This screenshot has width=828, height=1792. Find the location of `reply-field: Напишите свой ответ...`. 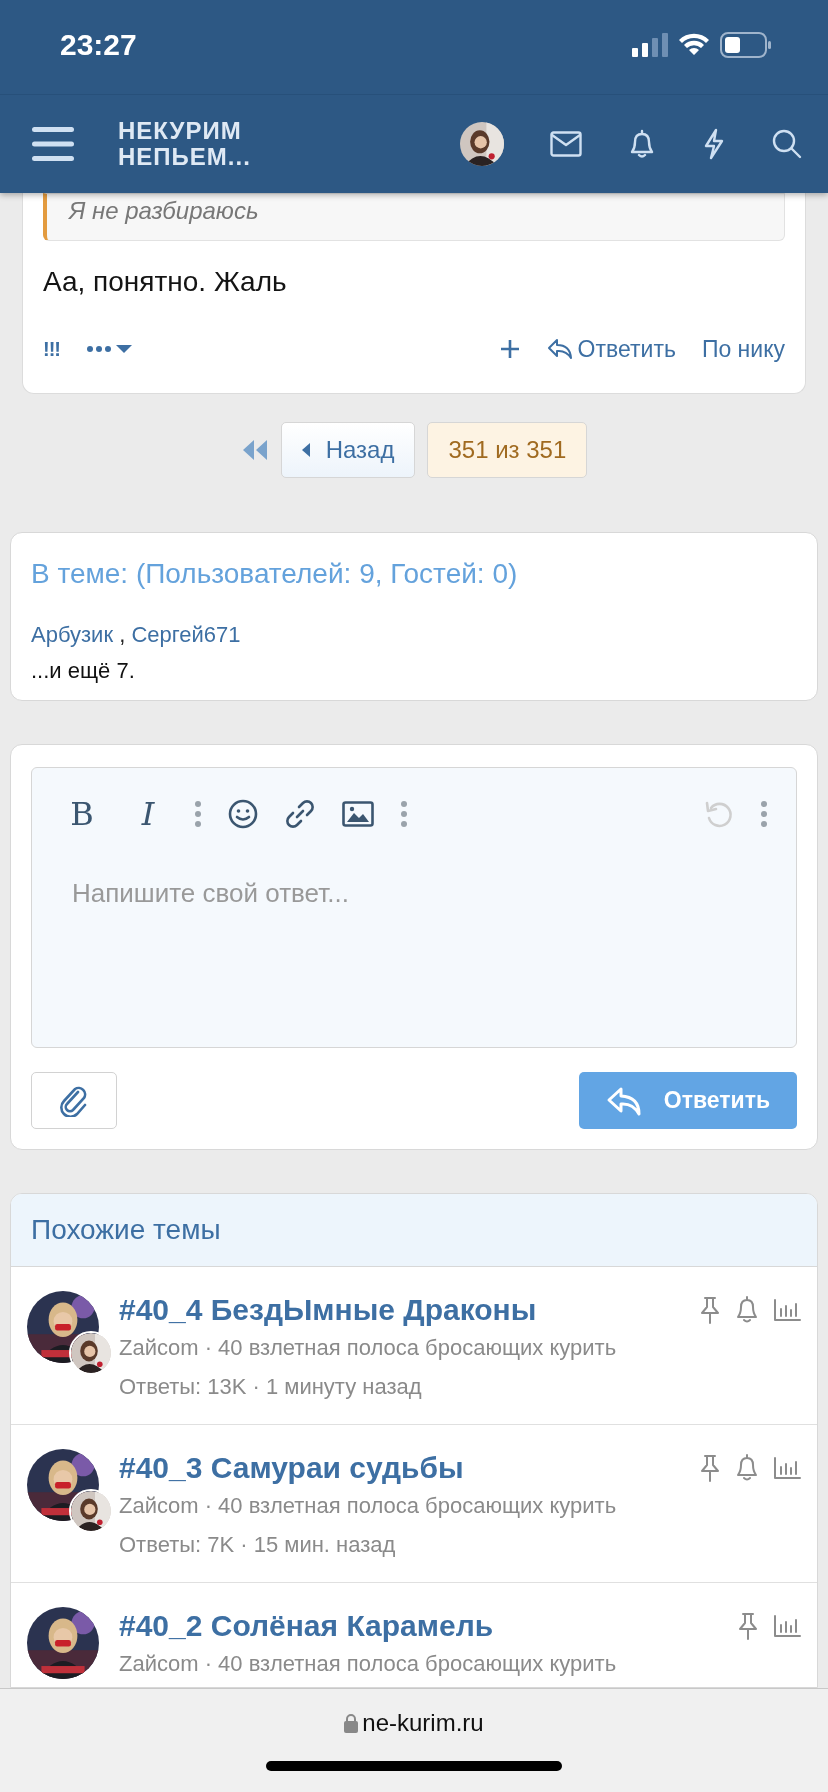

reply-field: Напишите свой ответ... is located at coordinates (372, 893).